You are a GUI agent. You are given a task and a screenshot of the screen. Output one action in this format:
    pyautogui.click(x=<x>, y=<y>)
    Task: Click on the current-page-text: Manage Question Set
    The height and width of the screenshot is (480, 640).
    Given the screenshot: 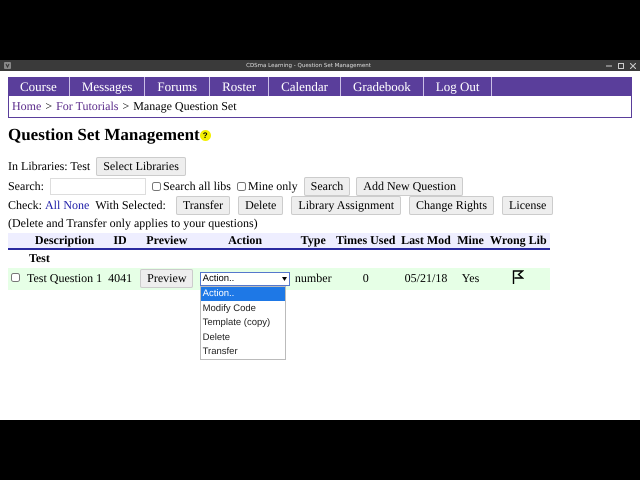 What is the action you would take?
    pyautogui.click(x=185, y=106)
    